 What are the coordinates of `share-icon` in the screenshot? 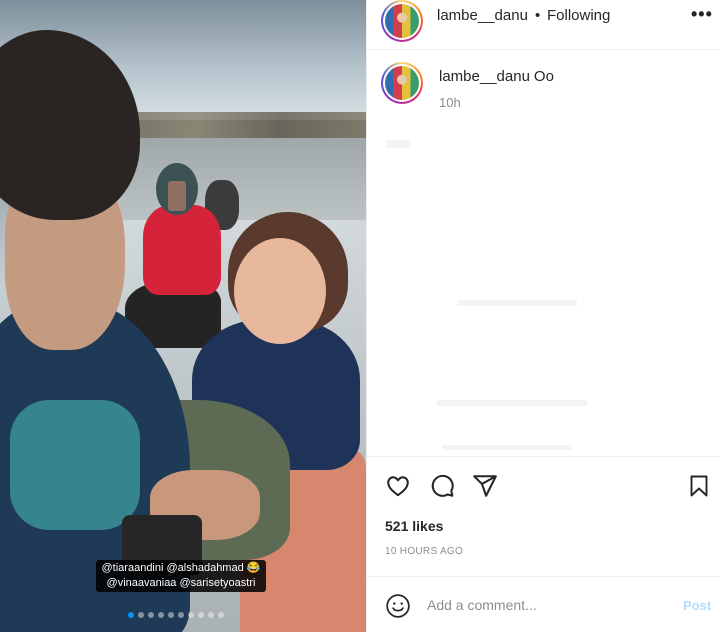 It's located at (485, 486).